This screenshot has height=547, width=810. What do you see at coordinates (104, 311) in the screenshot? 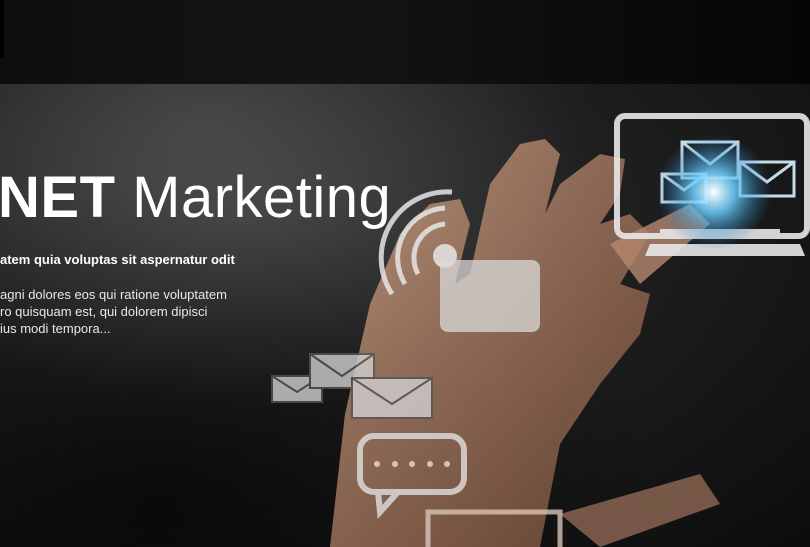
I see `description-line: ro quisquam est, qui dolorem dipisci` at bounding box center [104, 311].